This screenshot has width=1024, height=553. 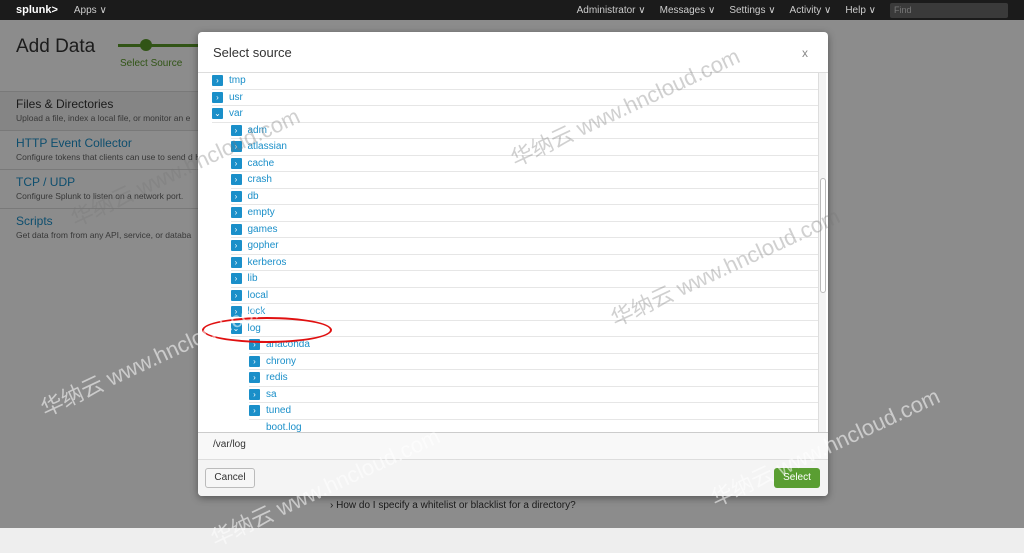 I want to click on tree-node-label: db, so click(x=253, y=196).